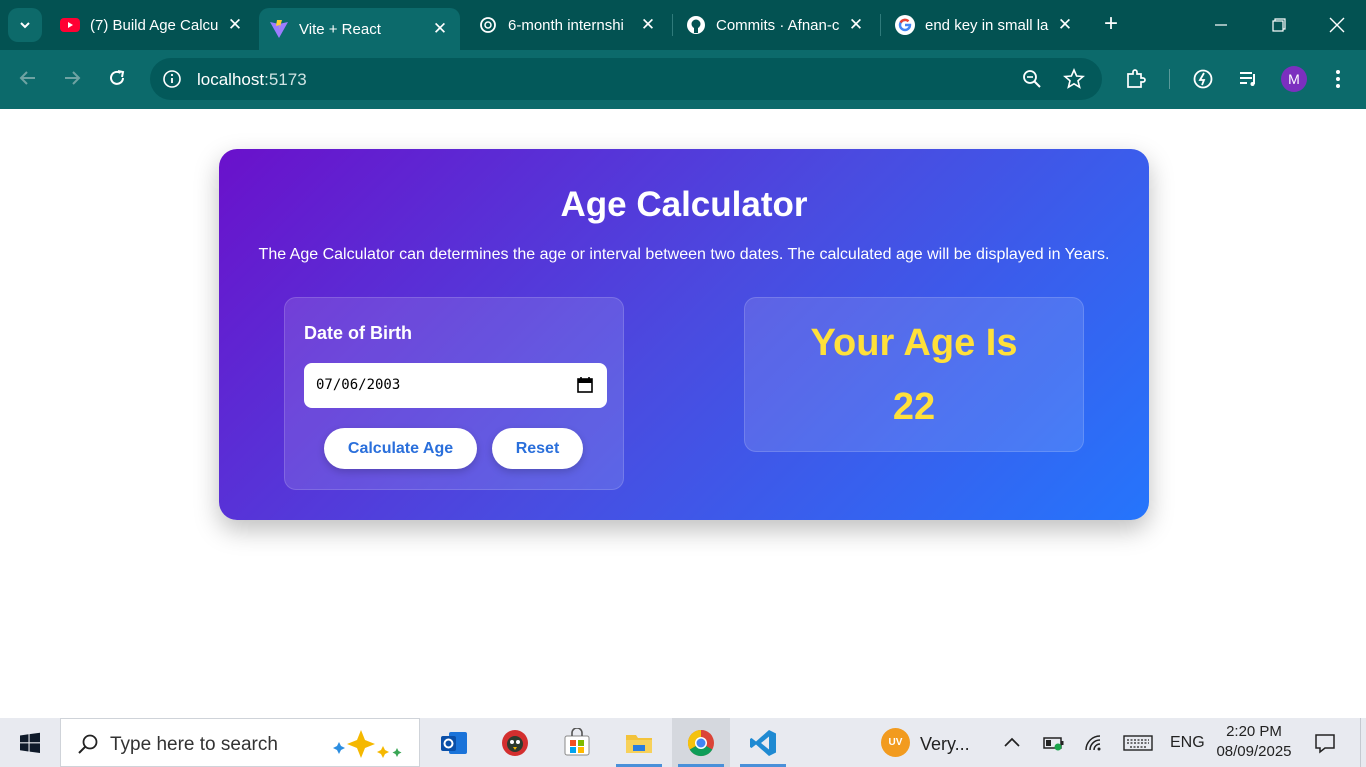 The height and width of the screenshot is (767, 1366). I want to click on taskbar-file-explorer, so click(639, 742).